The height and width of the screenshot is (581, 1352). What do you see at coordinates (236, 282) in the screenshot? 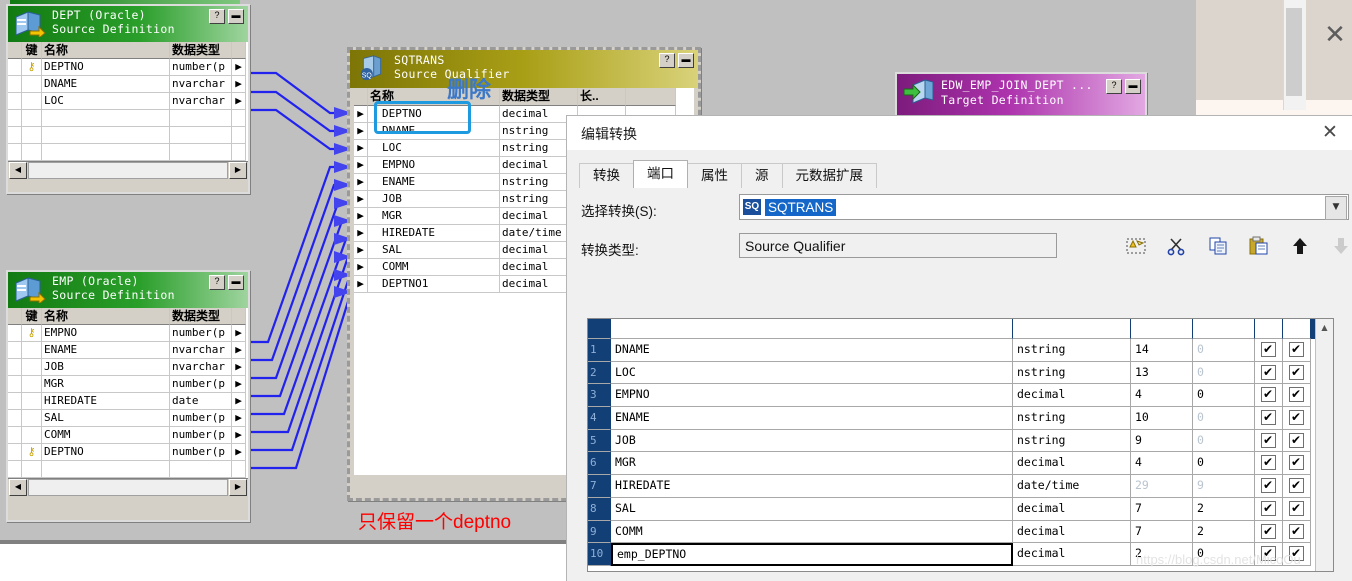
I see `emp-minimize-button: ▬` at bounding box center [236, 282].